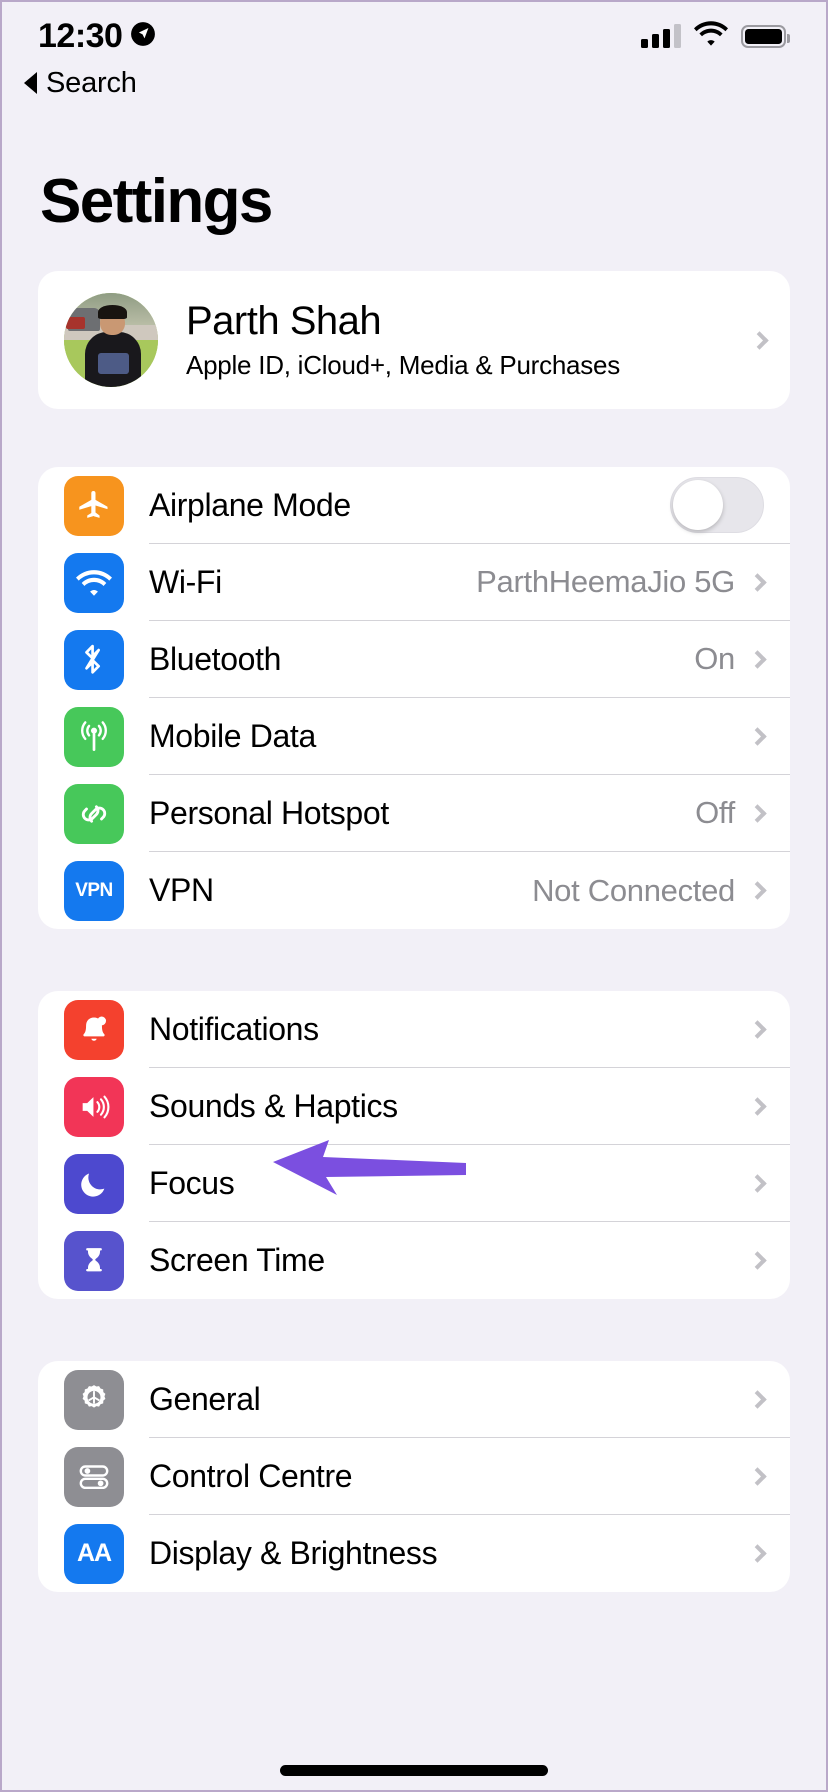 The height and width of the screenshot is (1792, 828). Describe the element at coordinates (293, 1553) in the screenshot. I see `settings-row-label: Display & Brightness` at that location.